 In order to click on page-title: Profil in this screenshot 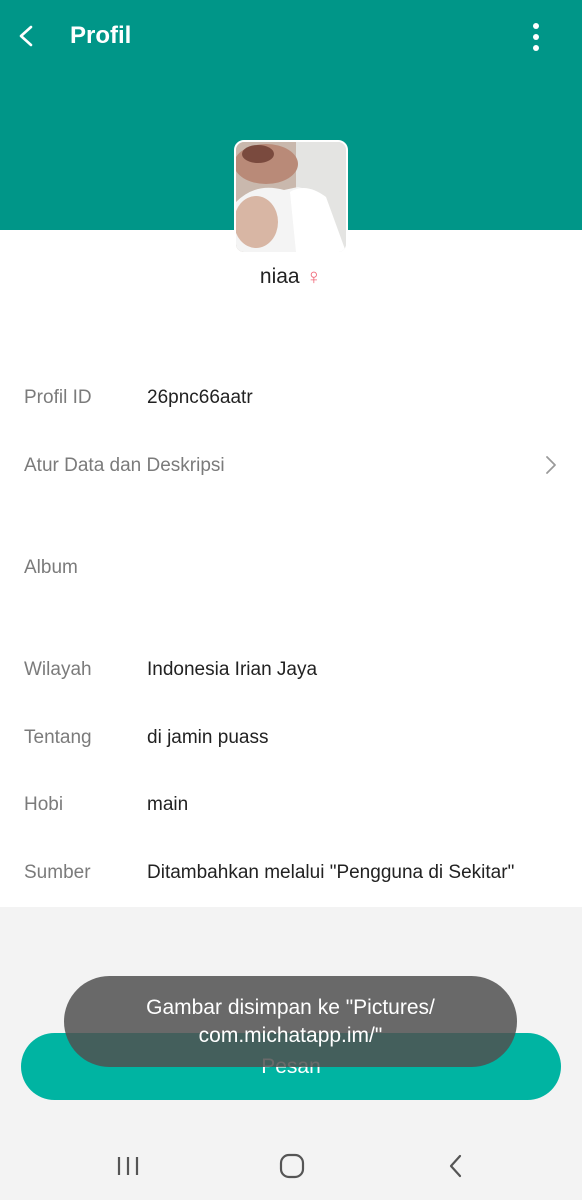, I will do `click(101, 35)`.